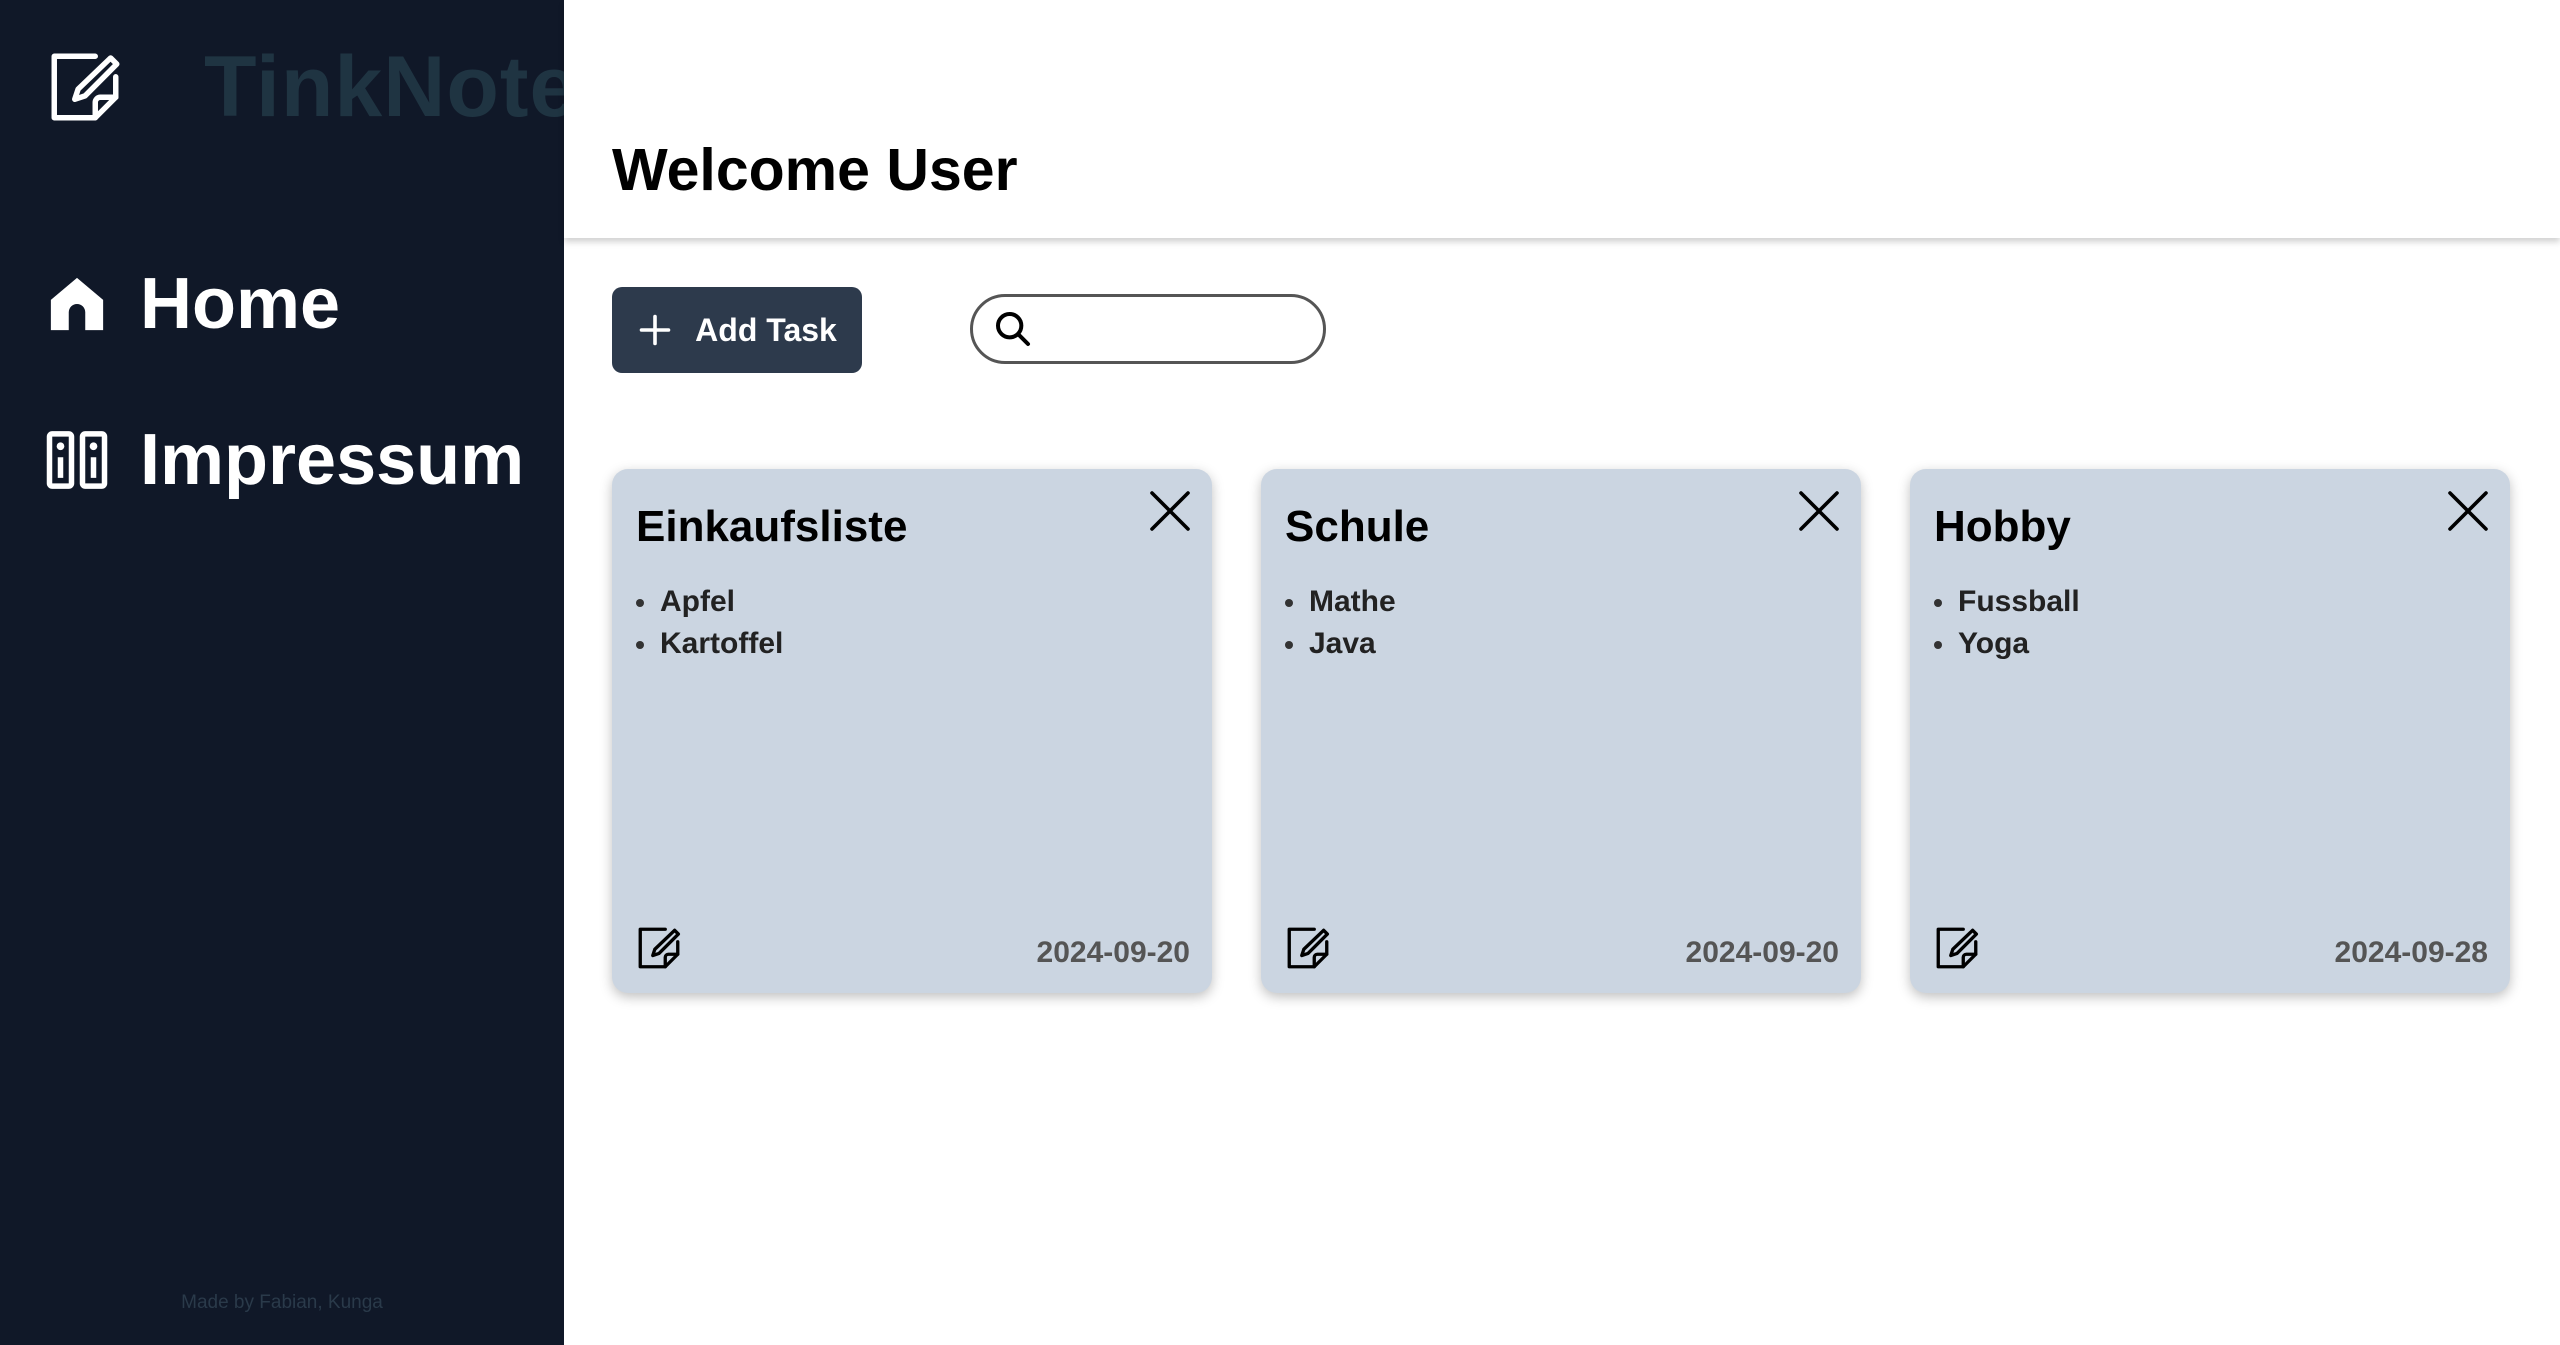 The height and width of the screenshot is (1345, 2560). I want to click on sidebar-item-home: Home, so click(284, 304).